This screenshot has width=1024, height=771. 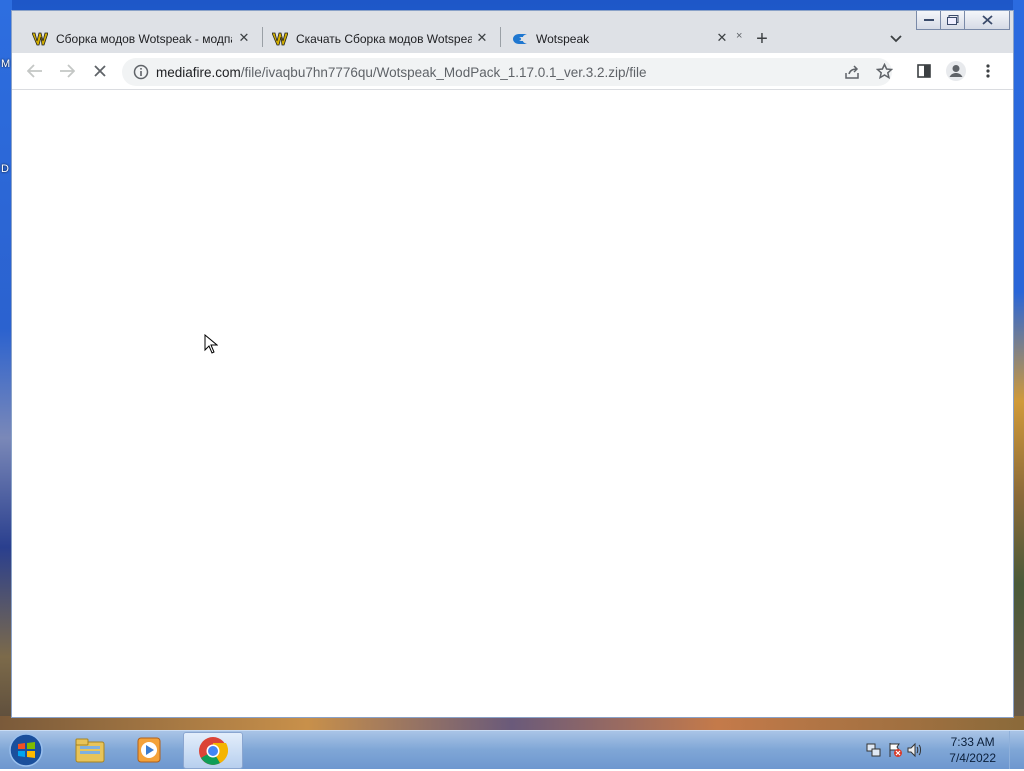 What do you see at coordinates (100, 71) in the screenshot?
I see `stop-loading-icon` at bounding box center [100, 71].